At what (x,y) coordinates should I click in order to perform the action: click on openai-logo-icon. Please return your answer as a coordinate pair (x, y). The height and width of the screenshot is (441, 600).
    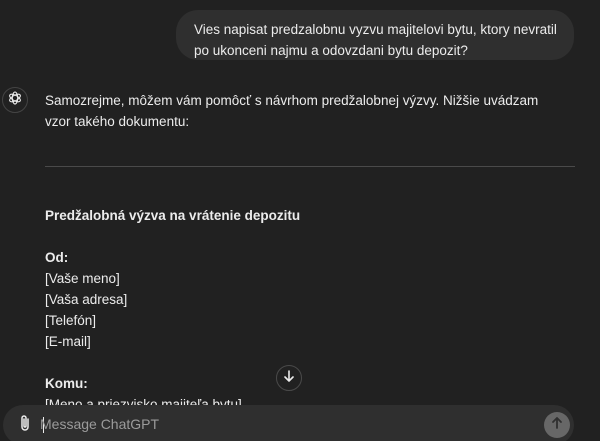
    Looking at the image, I should click on (15, 100).